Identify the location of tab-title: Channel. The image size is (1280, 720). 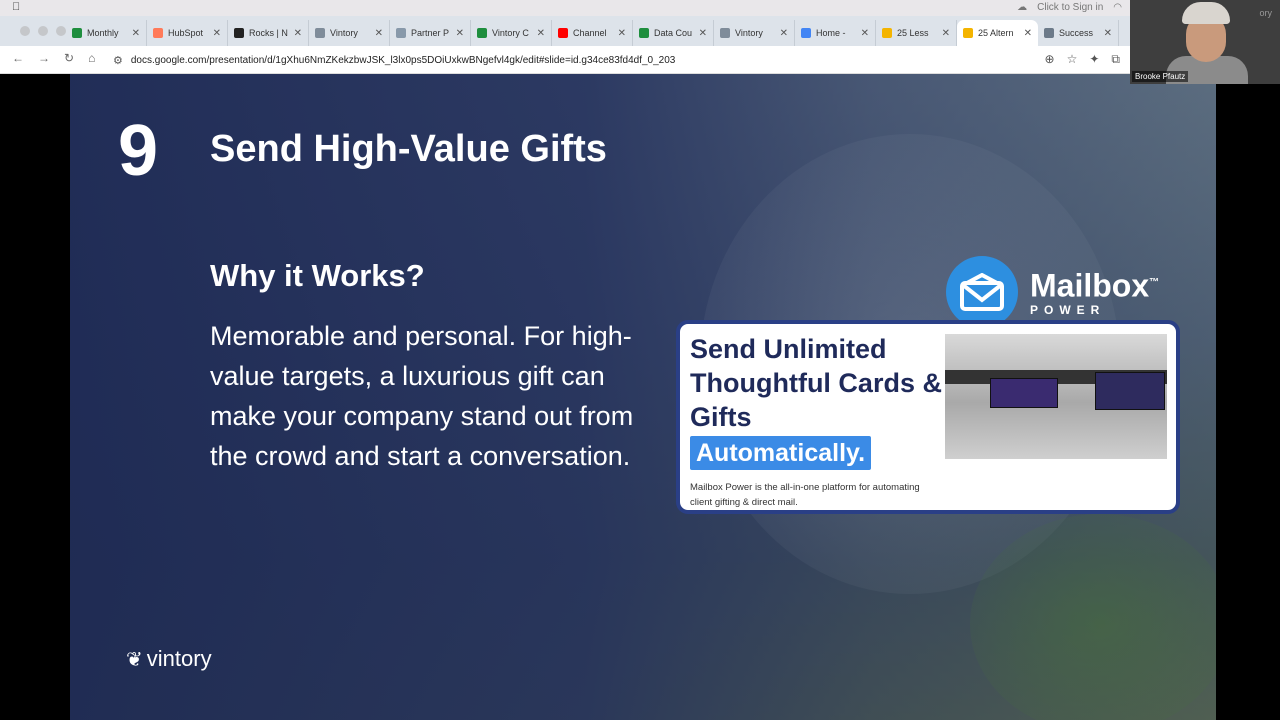
(590, 33).